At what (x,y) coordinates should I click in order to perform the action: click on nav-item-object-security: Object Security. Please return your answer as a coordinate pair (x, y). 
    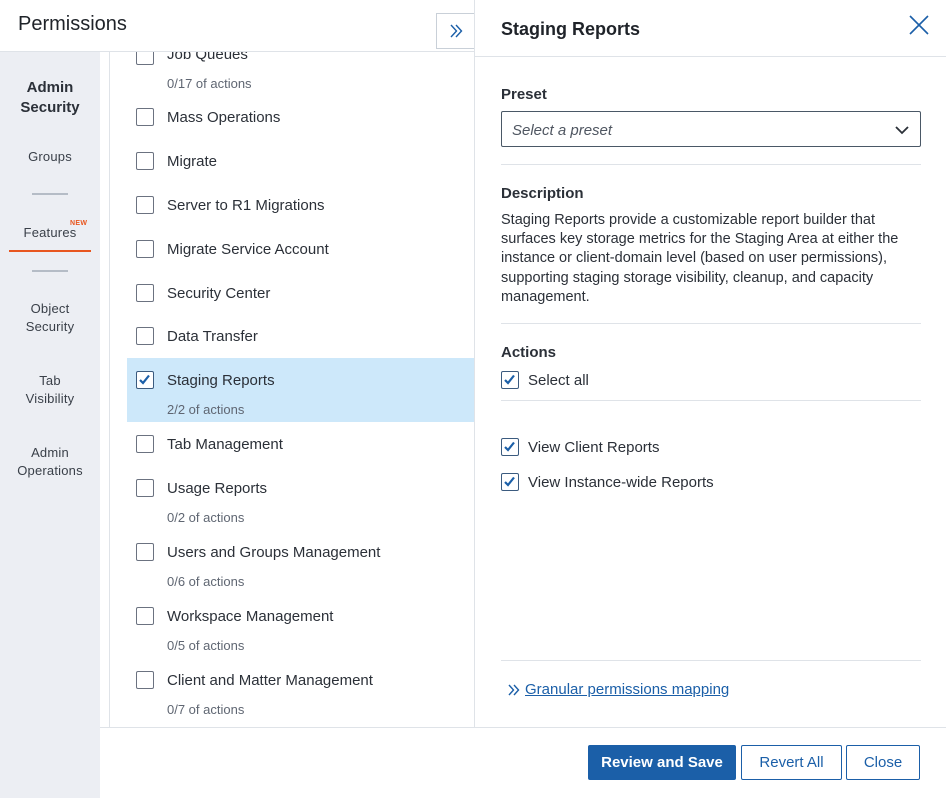
    Looking at the image, I should click on (50, 318).